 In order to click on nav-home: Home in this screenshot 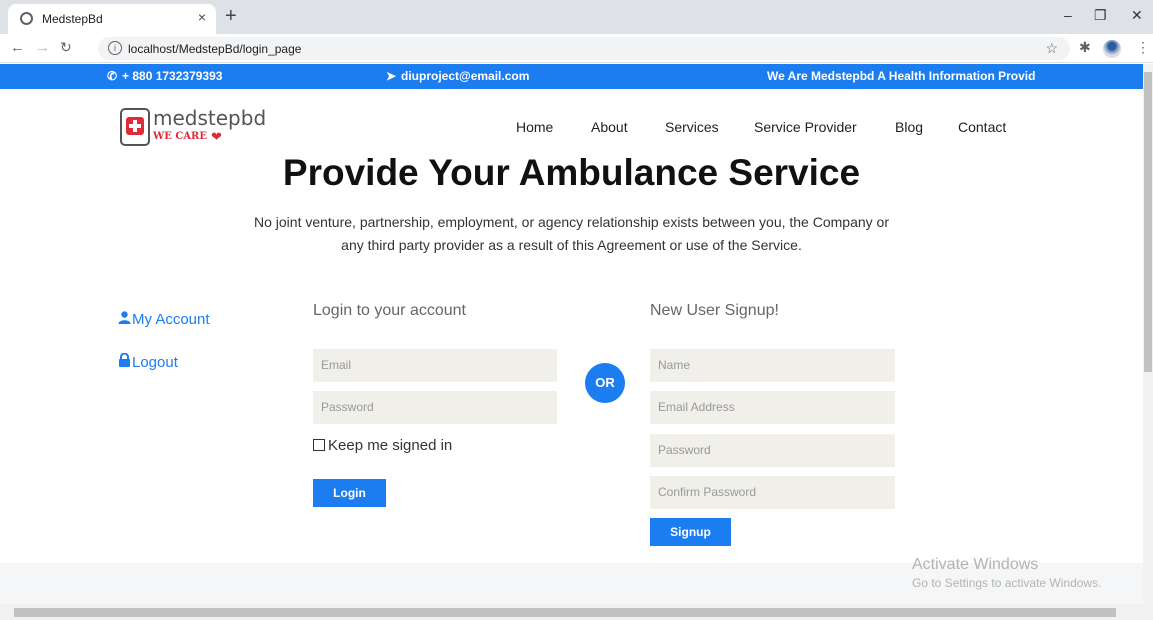, I will do `click(534, 127)`.